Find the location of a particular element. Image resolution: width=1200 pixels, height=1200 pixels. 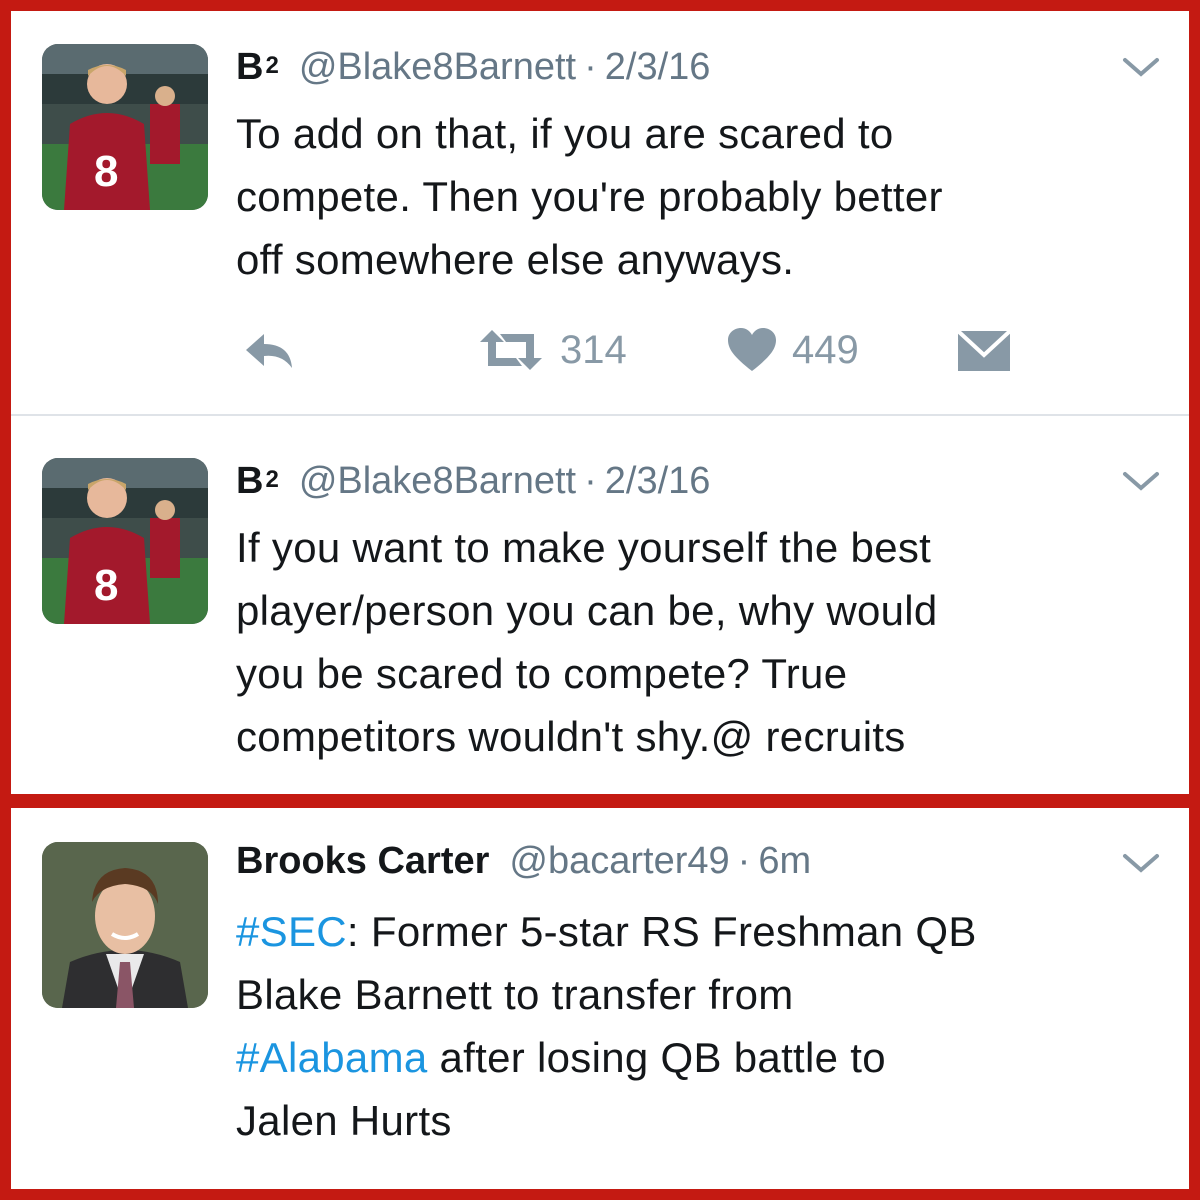

tweet-actions: 314 449 is located at coordinates (636, 350).